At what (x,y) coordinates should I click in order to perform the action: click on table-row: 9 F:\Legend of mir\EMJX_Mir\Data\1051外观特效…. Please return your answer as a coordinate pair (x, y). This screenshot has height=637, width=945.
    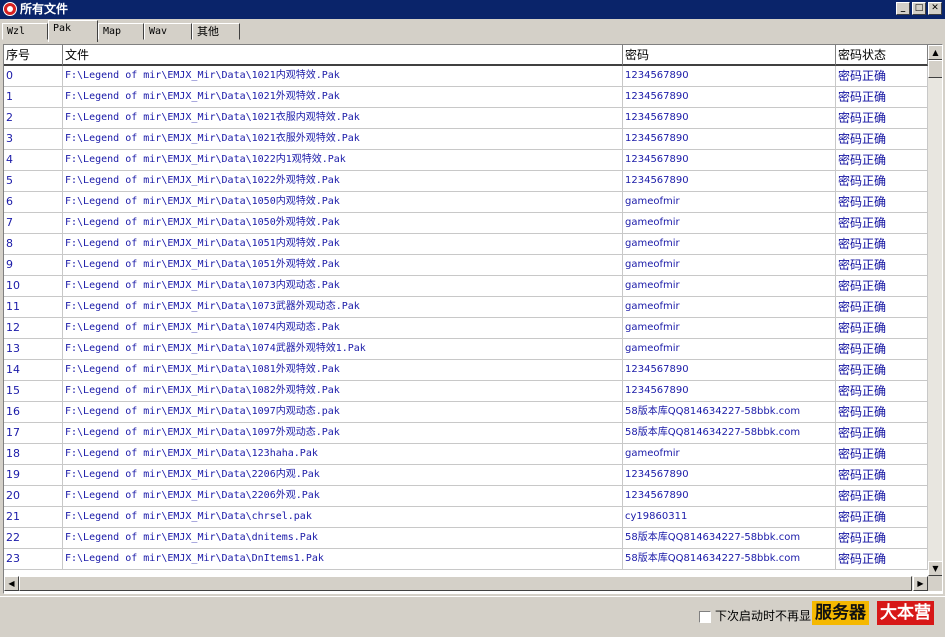
    Looking at the image, I should click on (466, 265).